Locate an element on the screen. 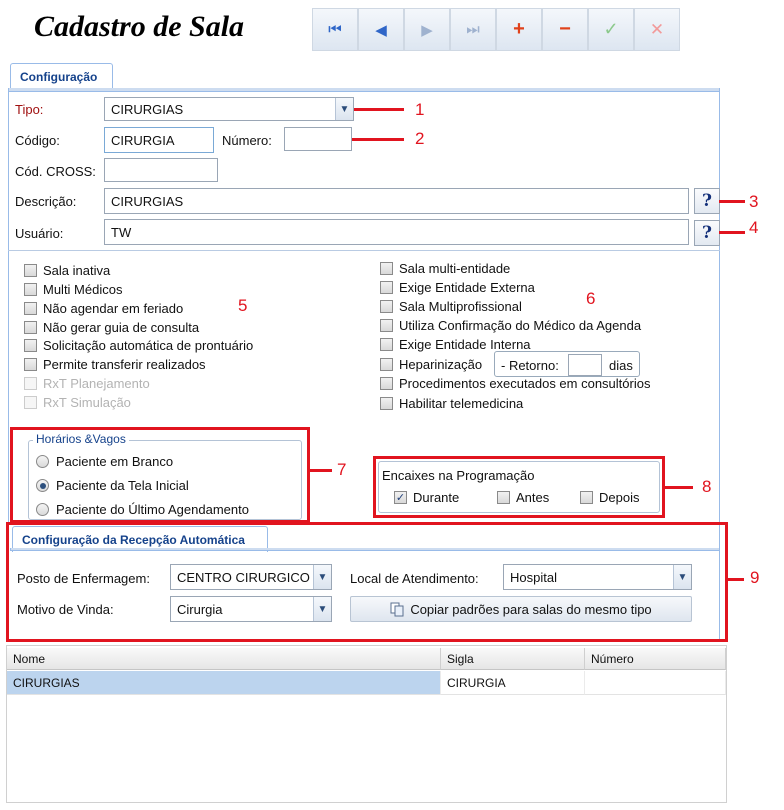 This screenshot has width=784, height=810. usuario-field: TW is located at coordinates (396, 232).